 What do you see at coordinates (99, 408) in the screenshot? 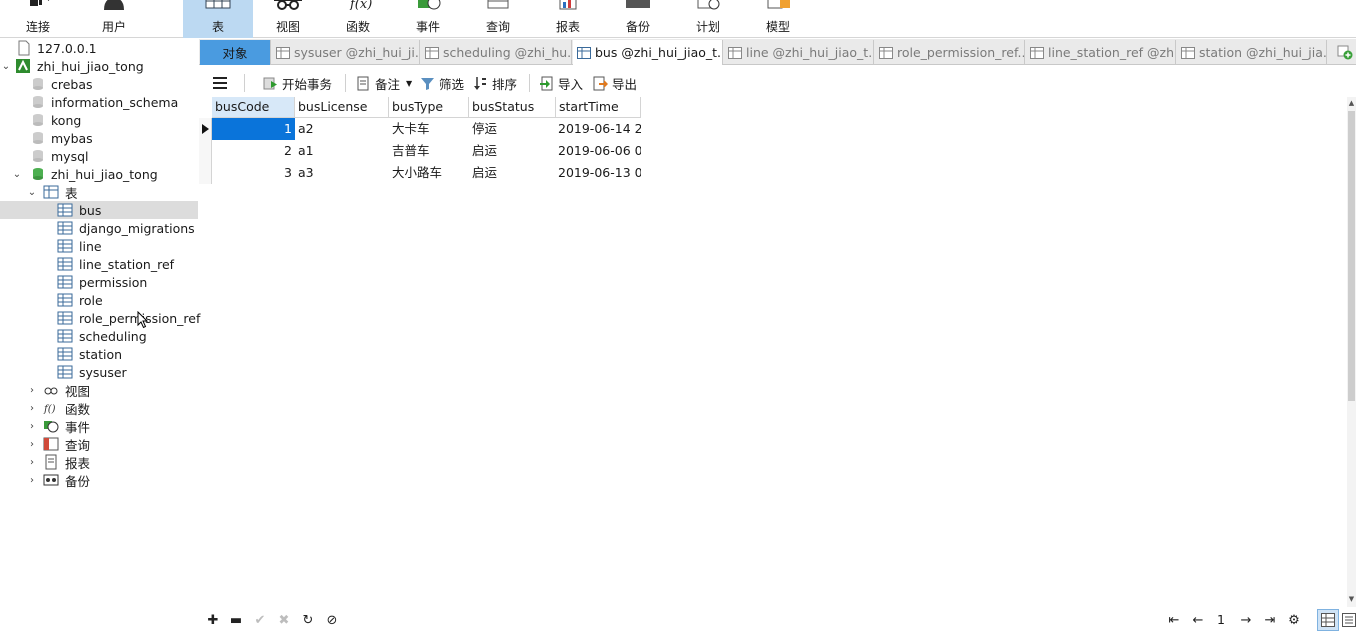
I see `tree-functions-group: › f() 函数` at bounding box center [99, 408].